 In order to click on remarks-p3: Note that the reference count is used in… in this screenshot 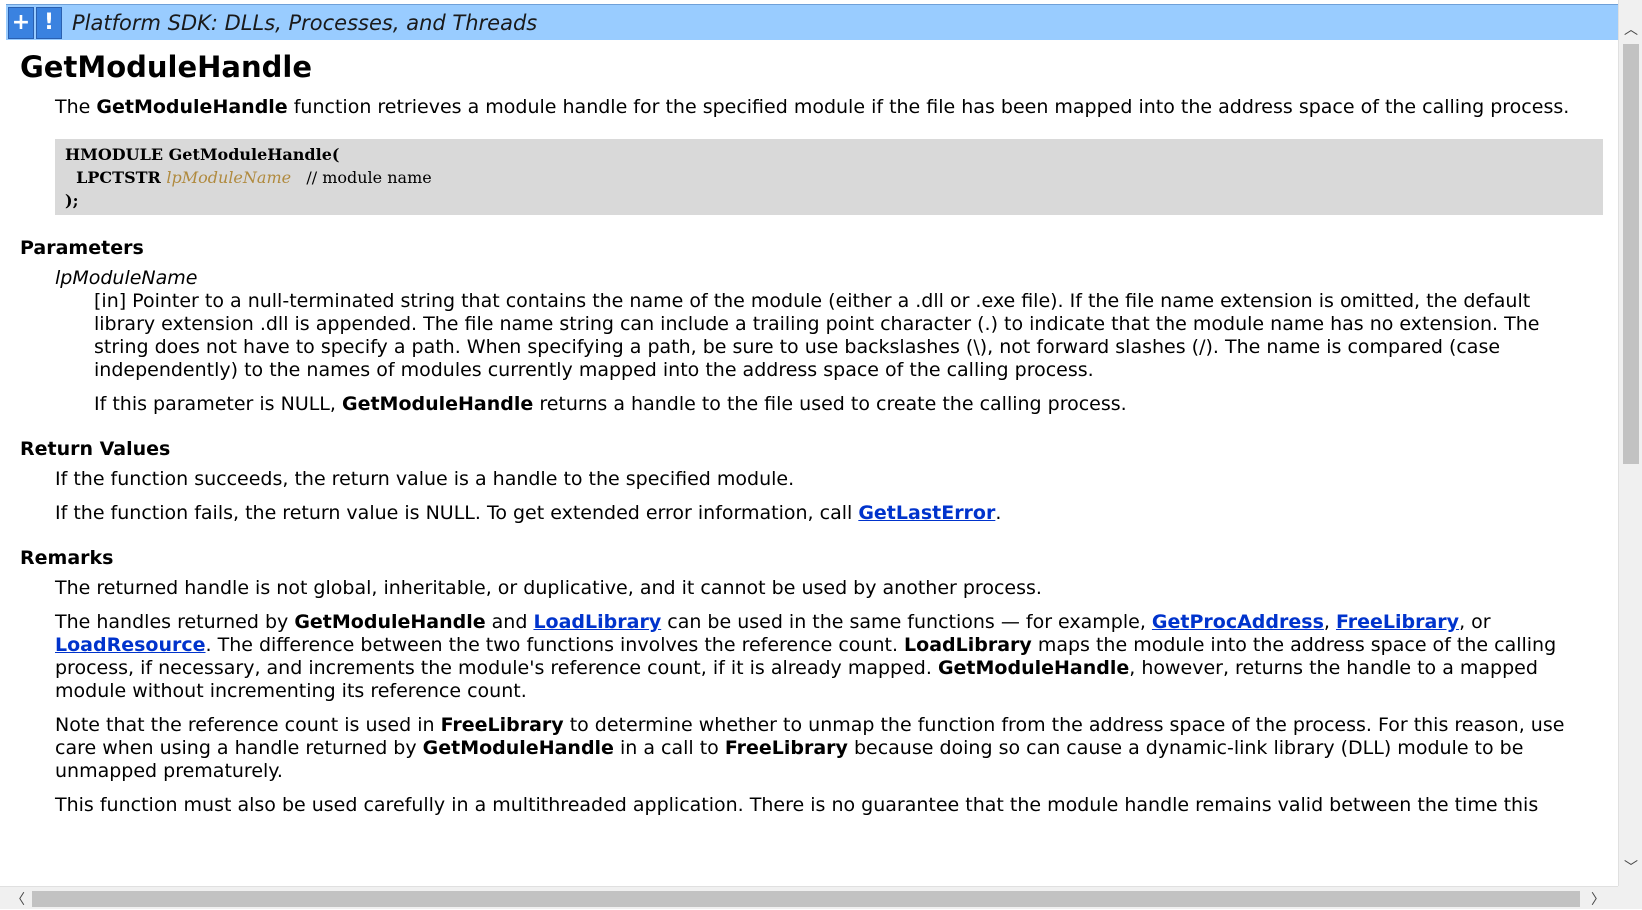, I will do `click(810, 748)`.